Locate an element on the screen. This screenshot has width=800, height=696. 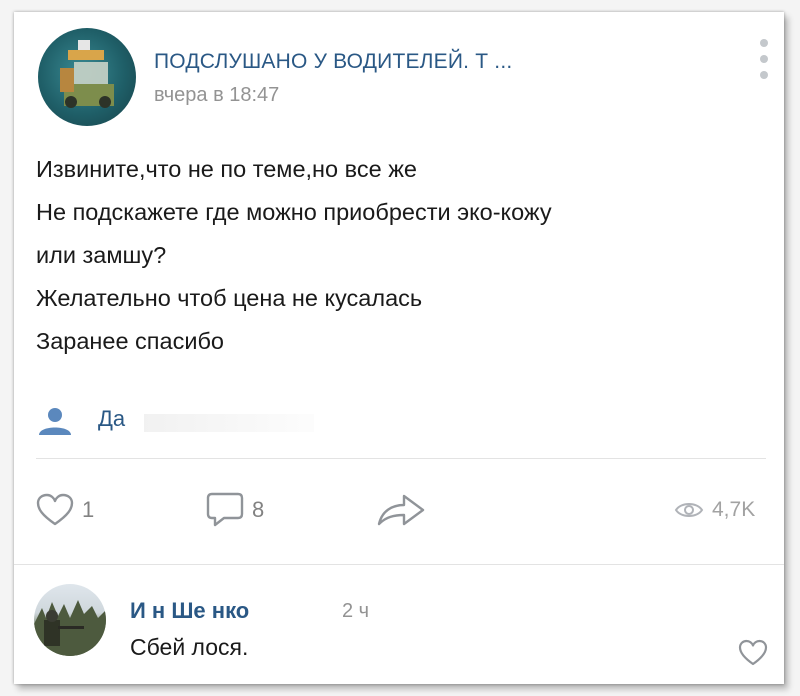
like-button: 1 is located at coordinates (65, 510).